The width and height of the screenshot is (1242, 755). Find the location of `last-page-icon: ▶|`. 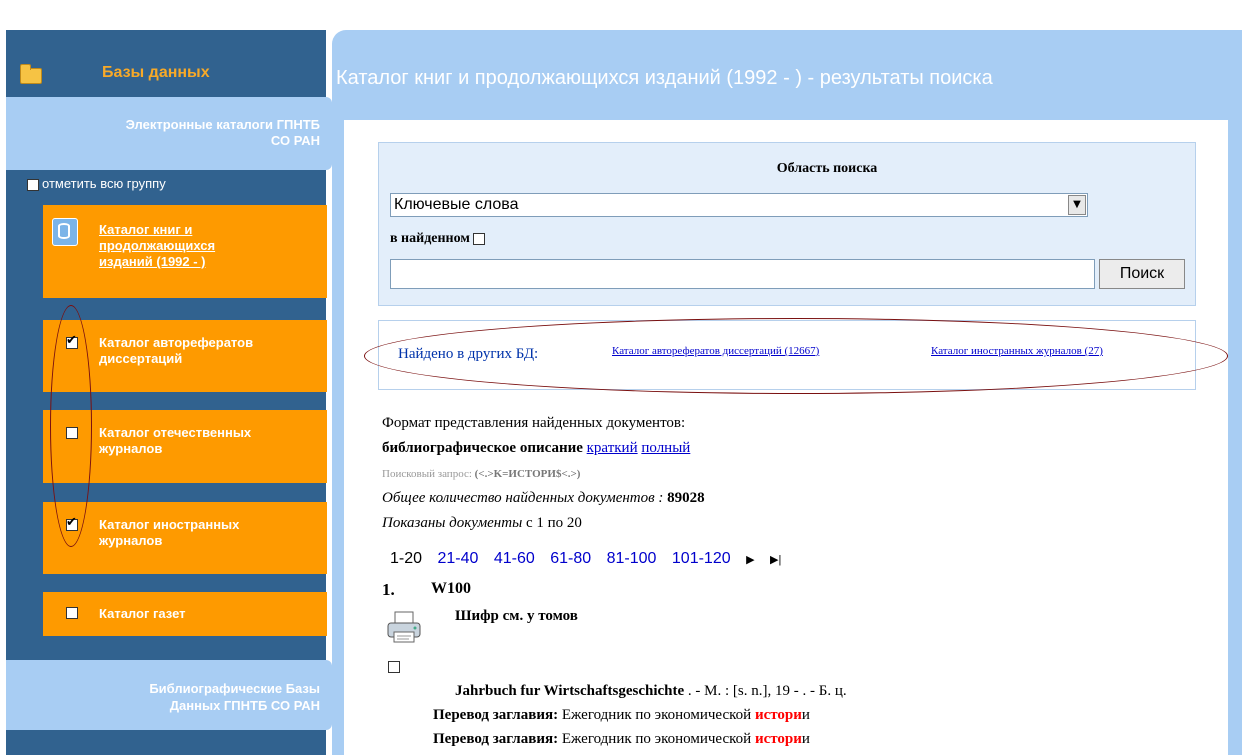

last-page-icon: ▶| is located at coordinates (775, 560).